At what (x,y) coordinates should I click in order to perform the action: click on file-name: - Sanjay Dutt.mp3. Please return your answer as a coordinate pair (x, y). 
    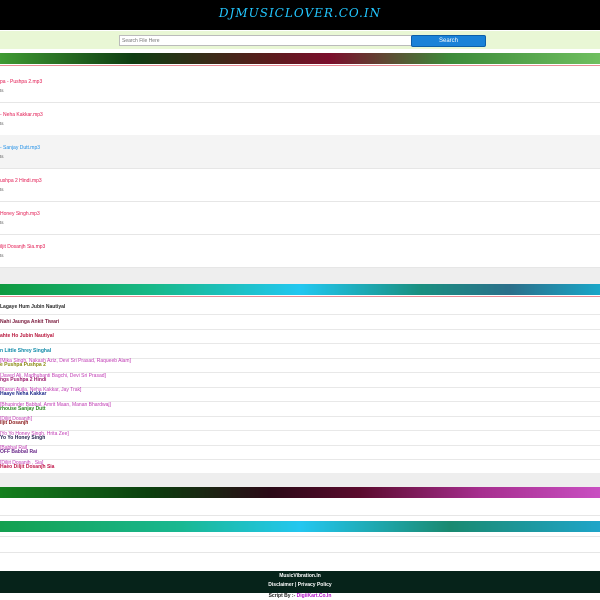
    Looking at the image, I should click on (20, 148).